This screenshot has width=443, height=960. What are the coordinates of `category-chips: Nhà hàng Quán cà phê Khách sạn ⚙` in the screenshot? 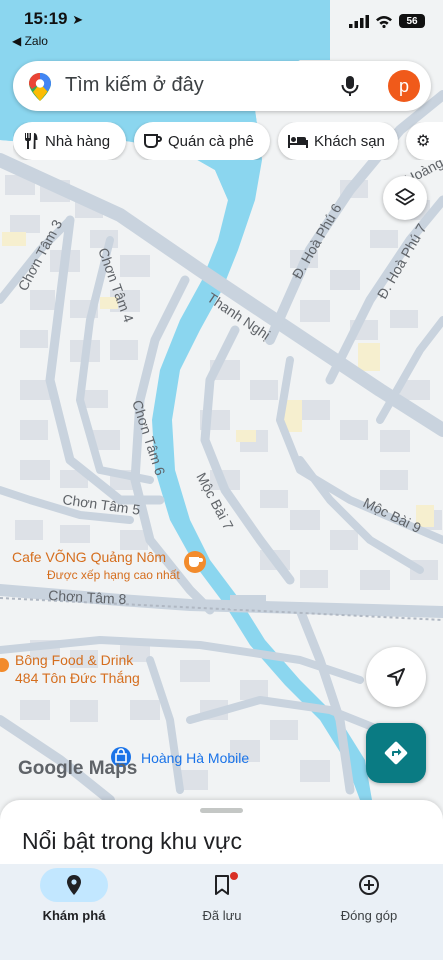 It's located at (228, 141).